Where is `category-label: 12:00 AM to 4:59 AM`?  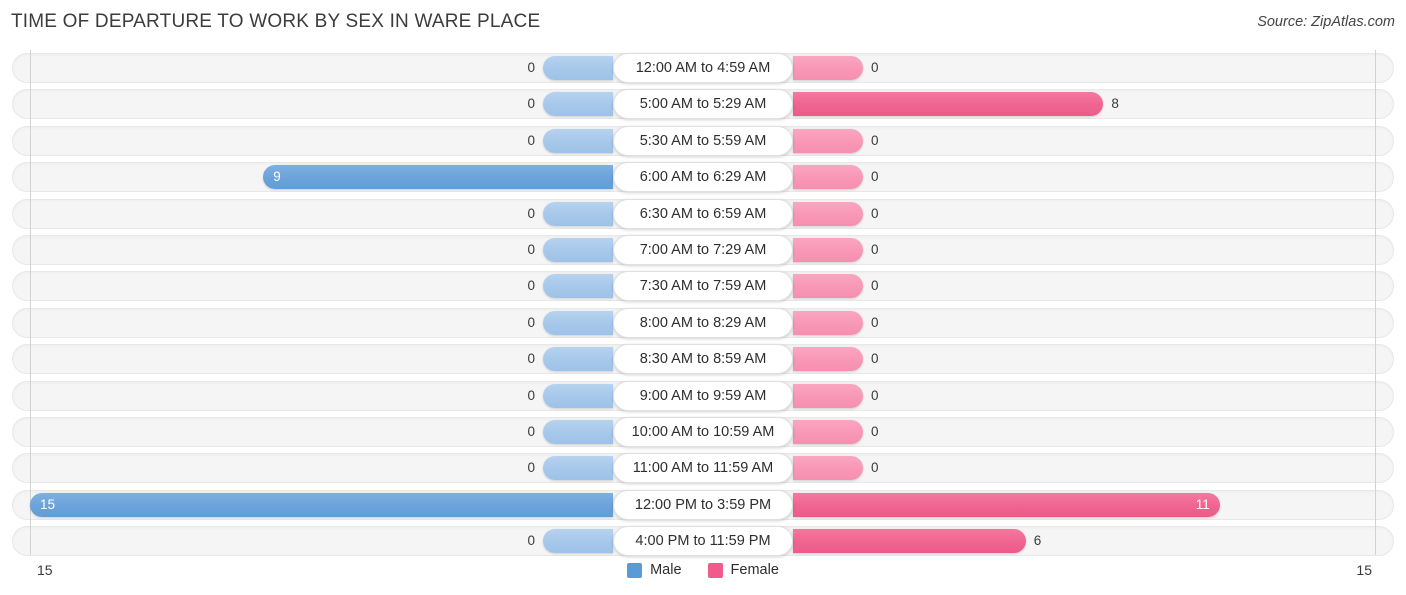
category-label: 12:00 AM to 4:59 AM is located at coordinates (703, 68).